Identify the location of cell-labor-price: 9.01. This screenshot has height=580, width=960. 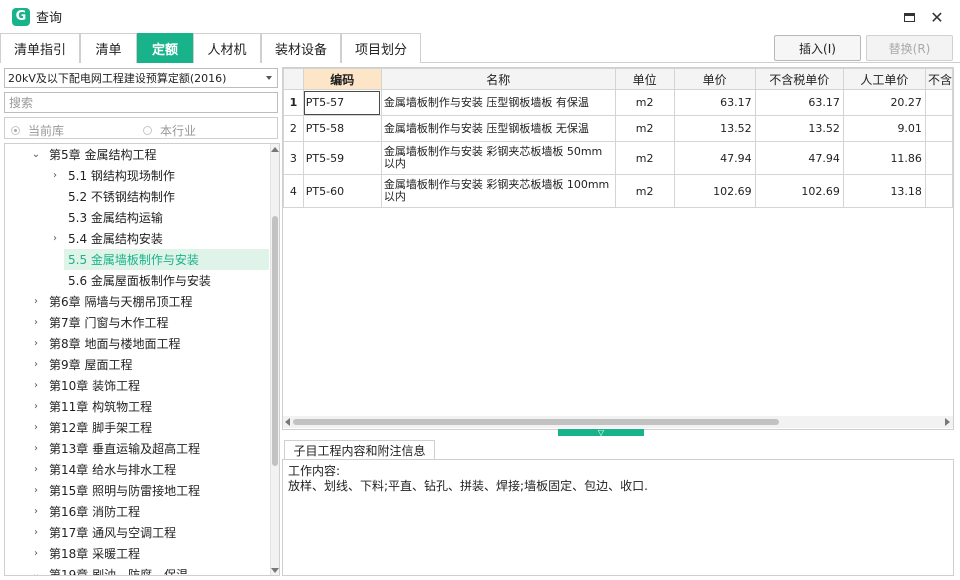
(884, 128).